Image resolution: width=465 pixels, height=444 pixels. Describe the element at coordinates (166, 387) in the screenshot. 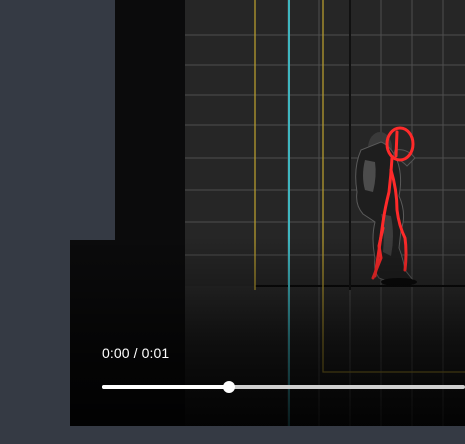

I see `seek-bar-played` at that location.